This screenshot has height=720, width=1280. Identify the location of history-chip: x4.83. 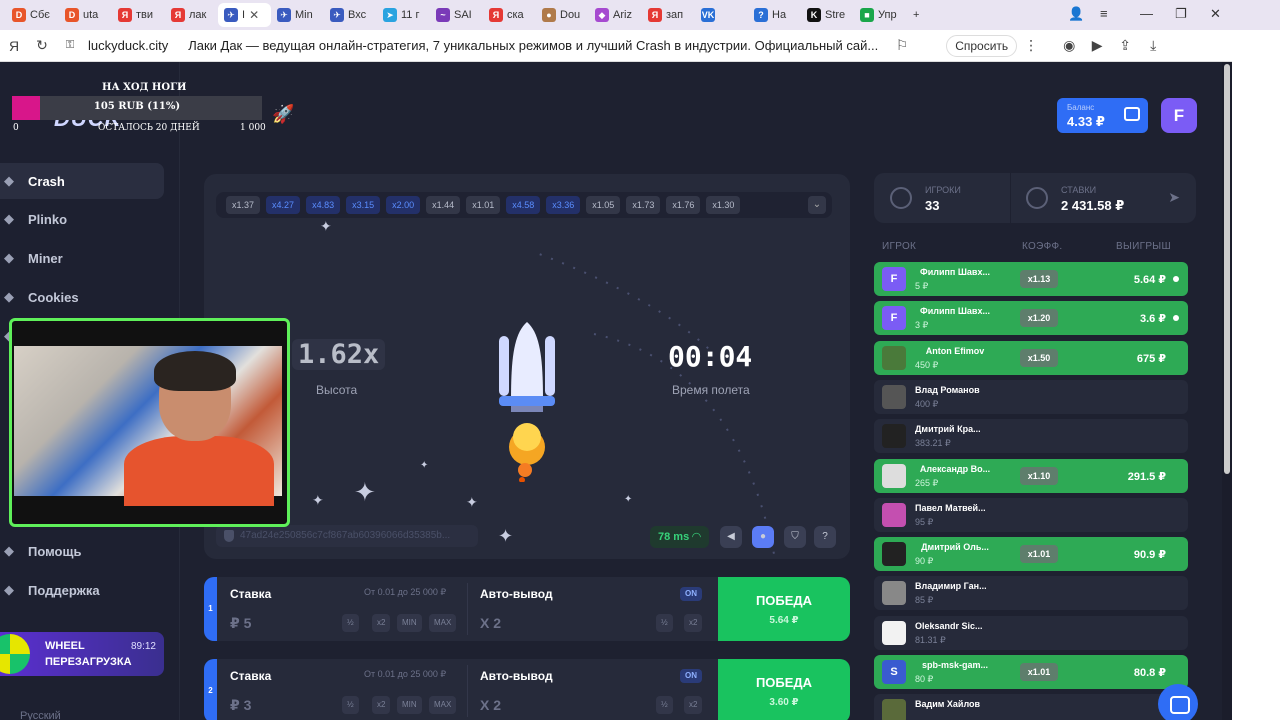
(323, 205).